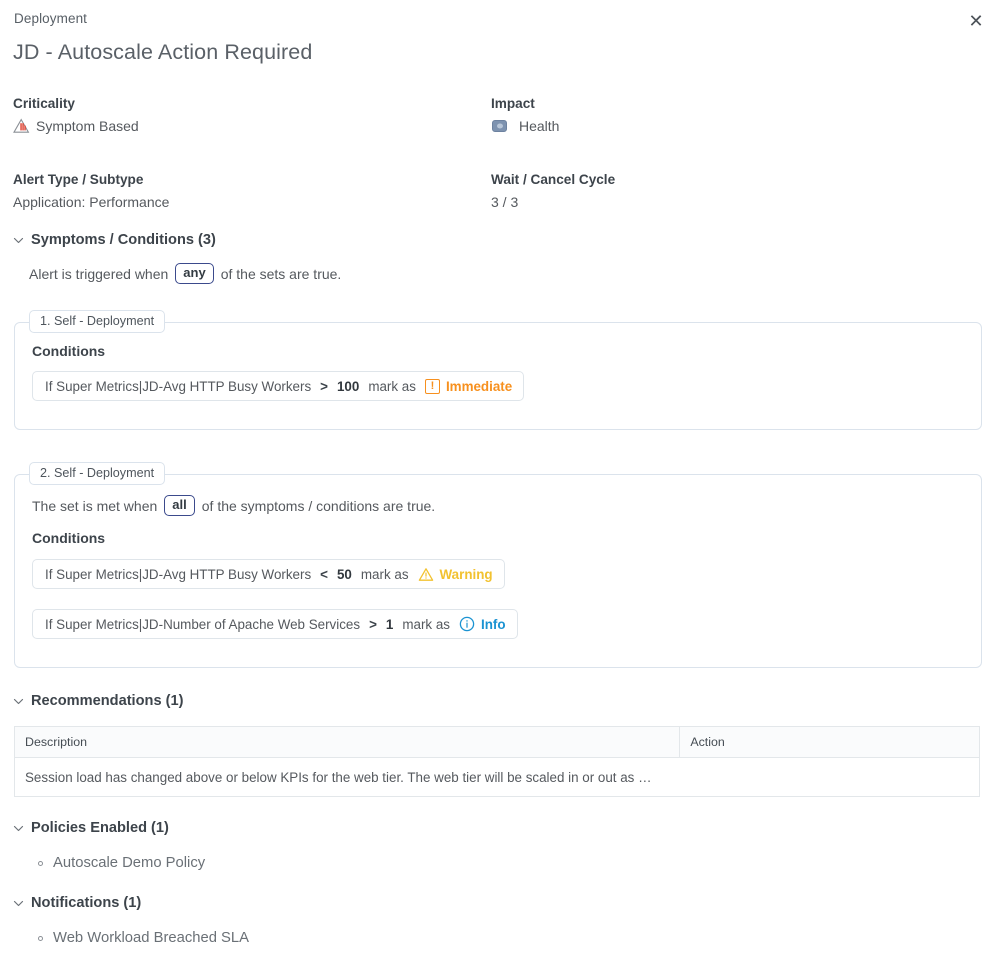 The width and height of the screenshot is (999, 975). Describe the element at coordinates (553, 179) in the screenshot. I see `wait-cancel-label: Wait / Cancel Cycle` at that location.